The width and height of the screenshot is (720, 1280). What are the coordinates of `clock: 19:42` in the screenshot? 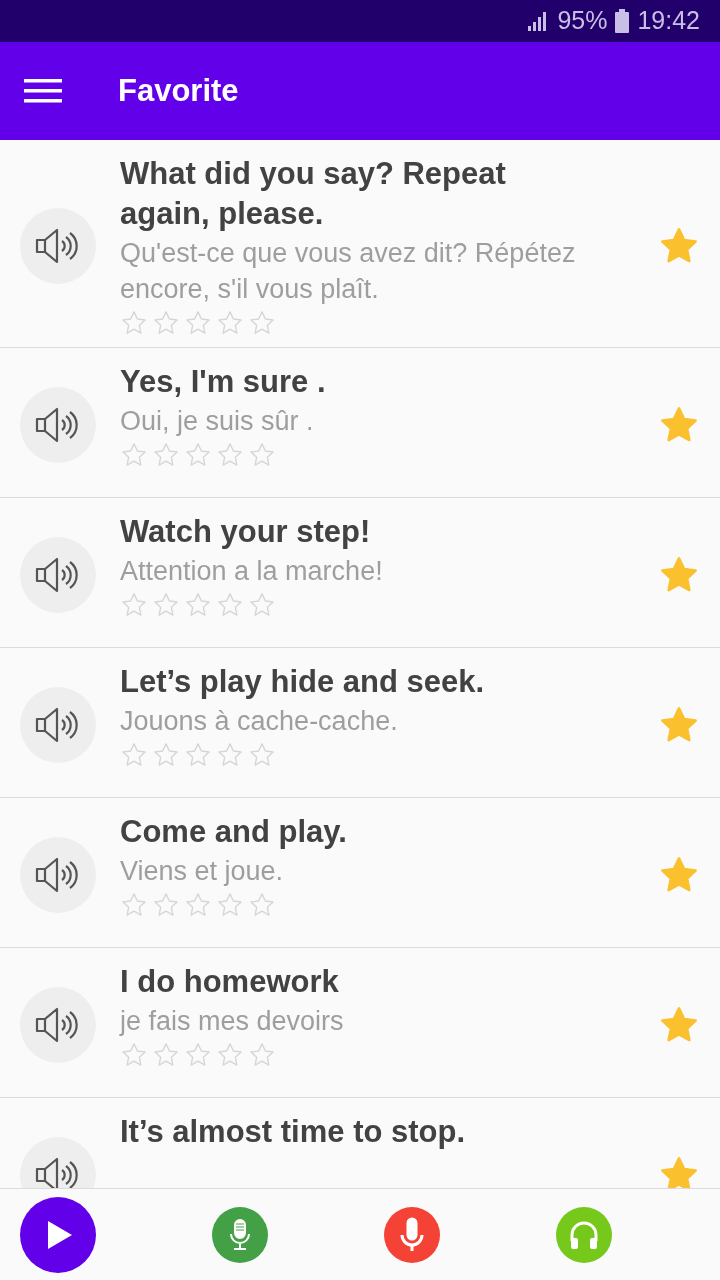 It's located at (668, 21).